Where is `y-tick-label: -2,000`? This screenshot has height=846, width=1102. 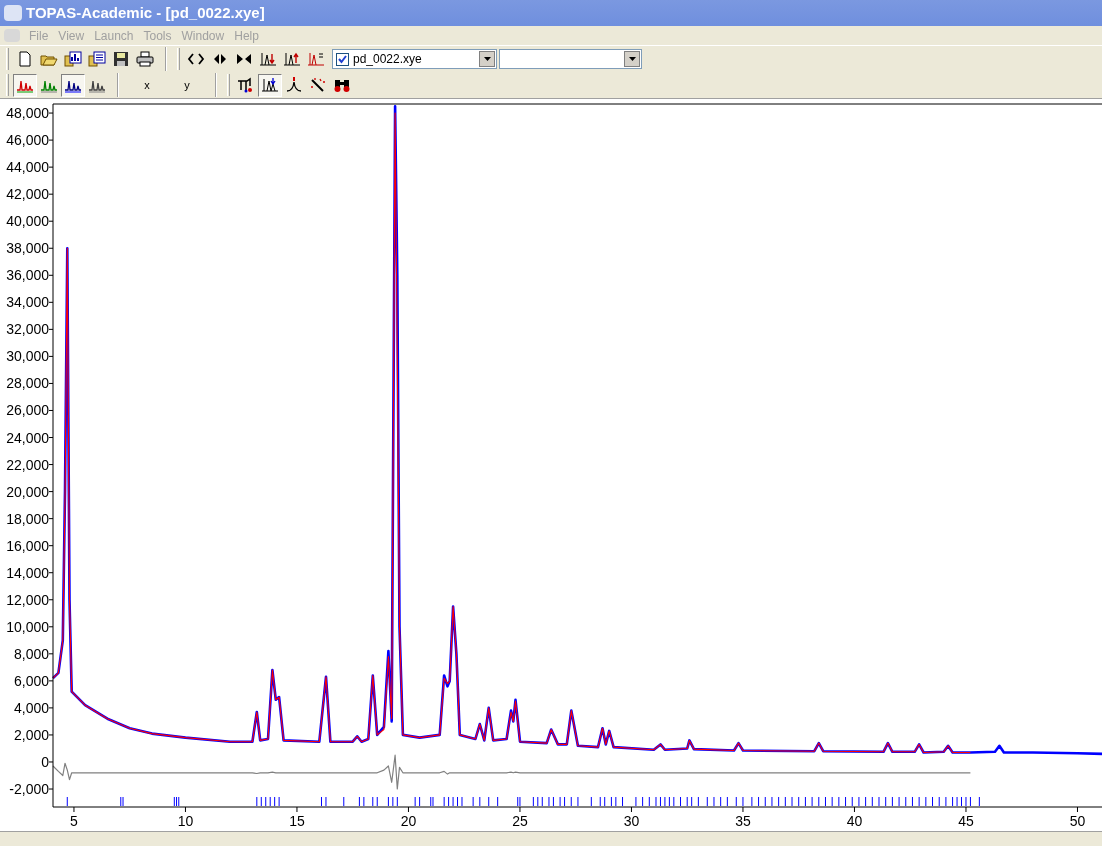 y-tick-label: -2,000 is located at coordinates (29, 789).